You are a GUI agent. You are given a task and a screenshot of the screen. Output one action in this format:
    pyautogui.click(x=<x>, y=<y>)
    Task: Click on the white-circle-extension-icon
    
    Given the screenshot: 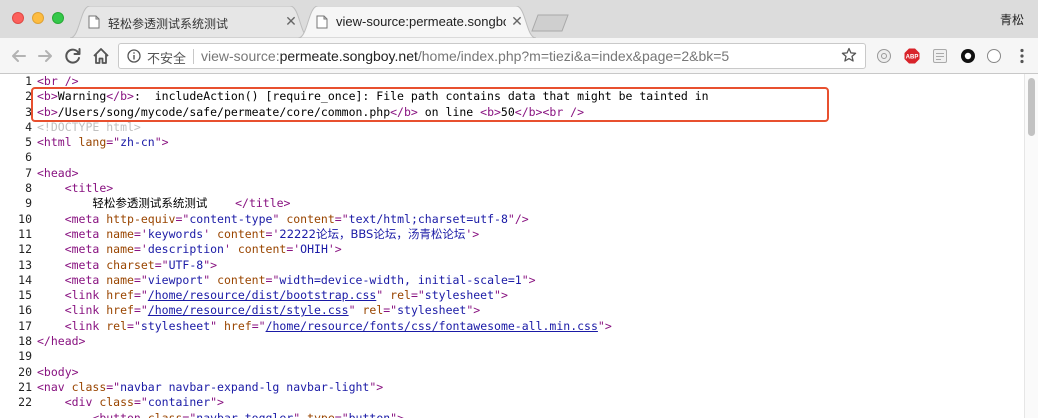 What is the action you would take?
    pyautogui.click(x=994, y=56)
    